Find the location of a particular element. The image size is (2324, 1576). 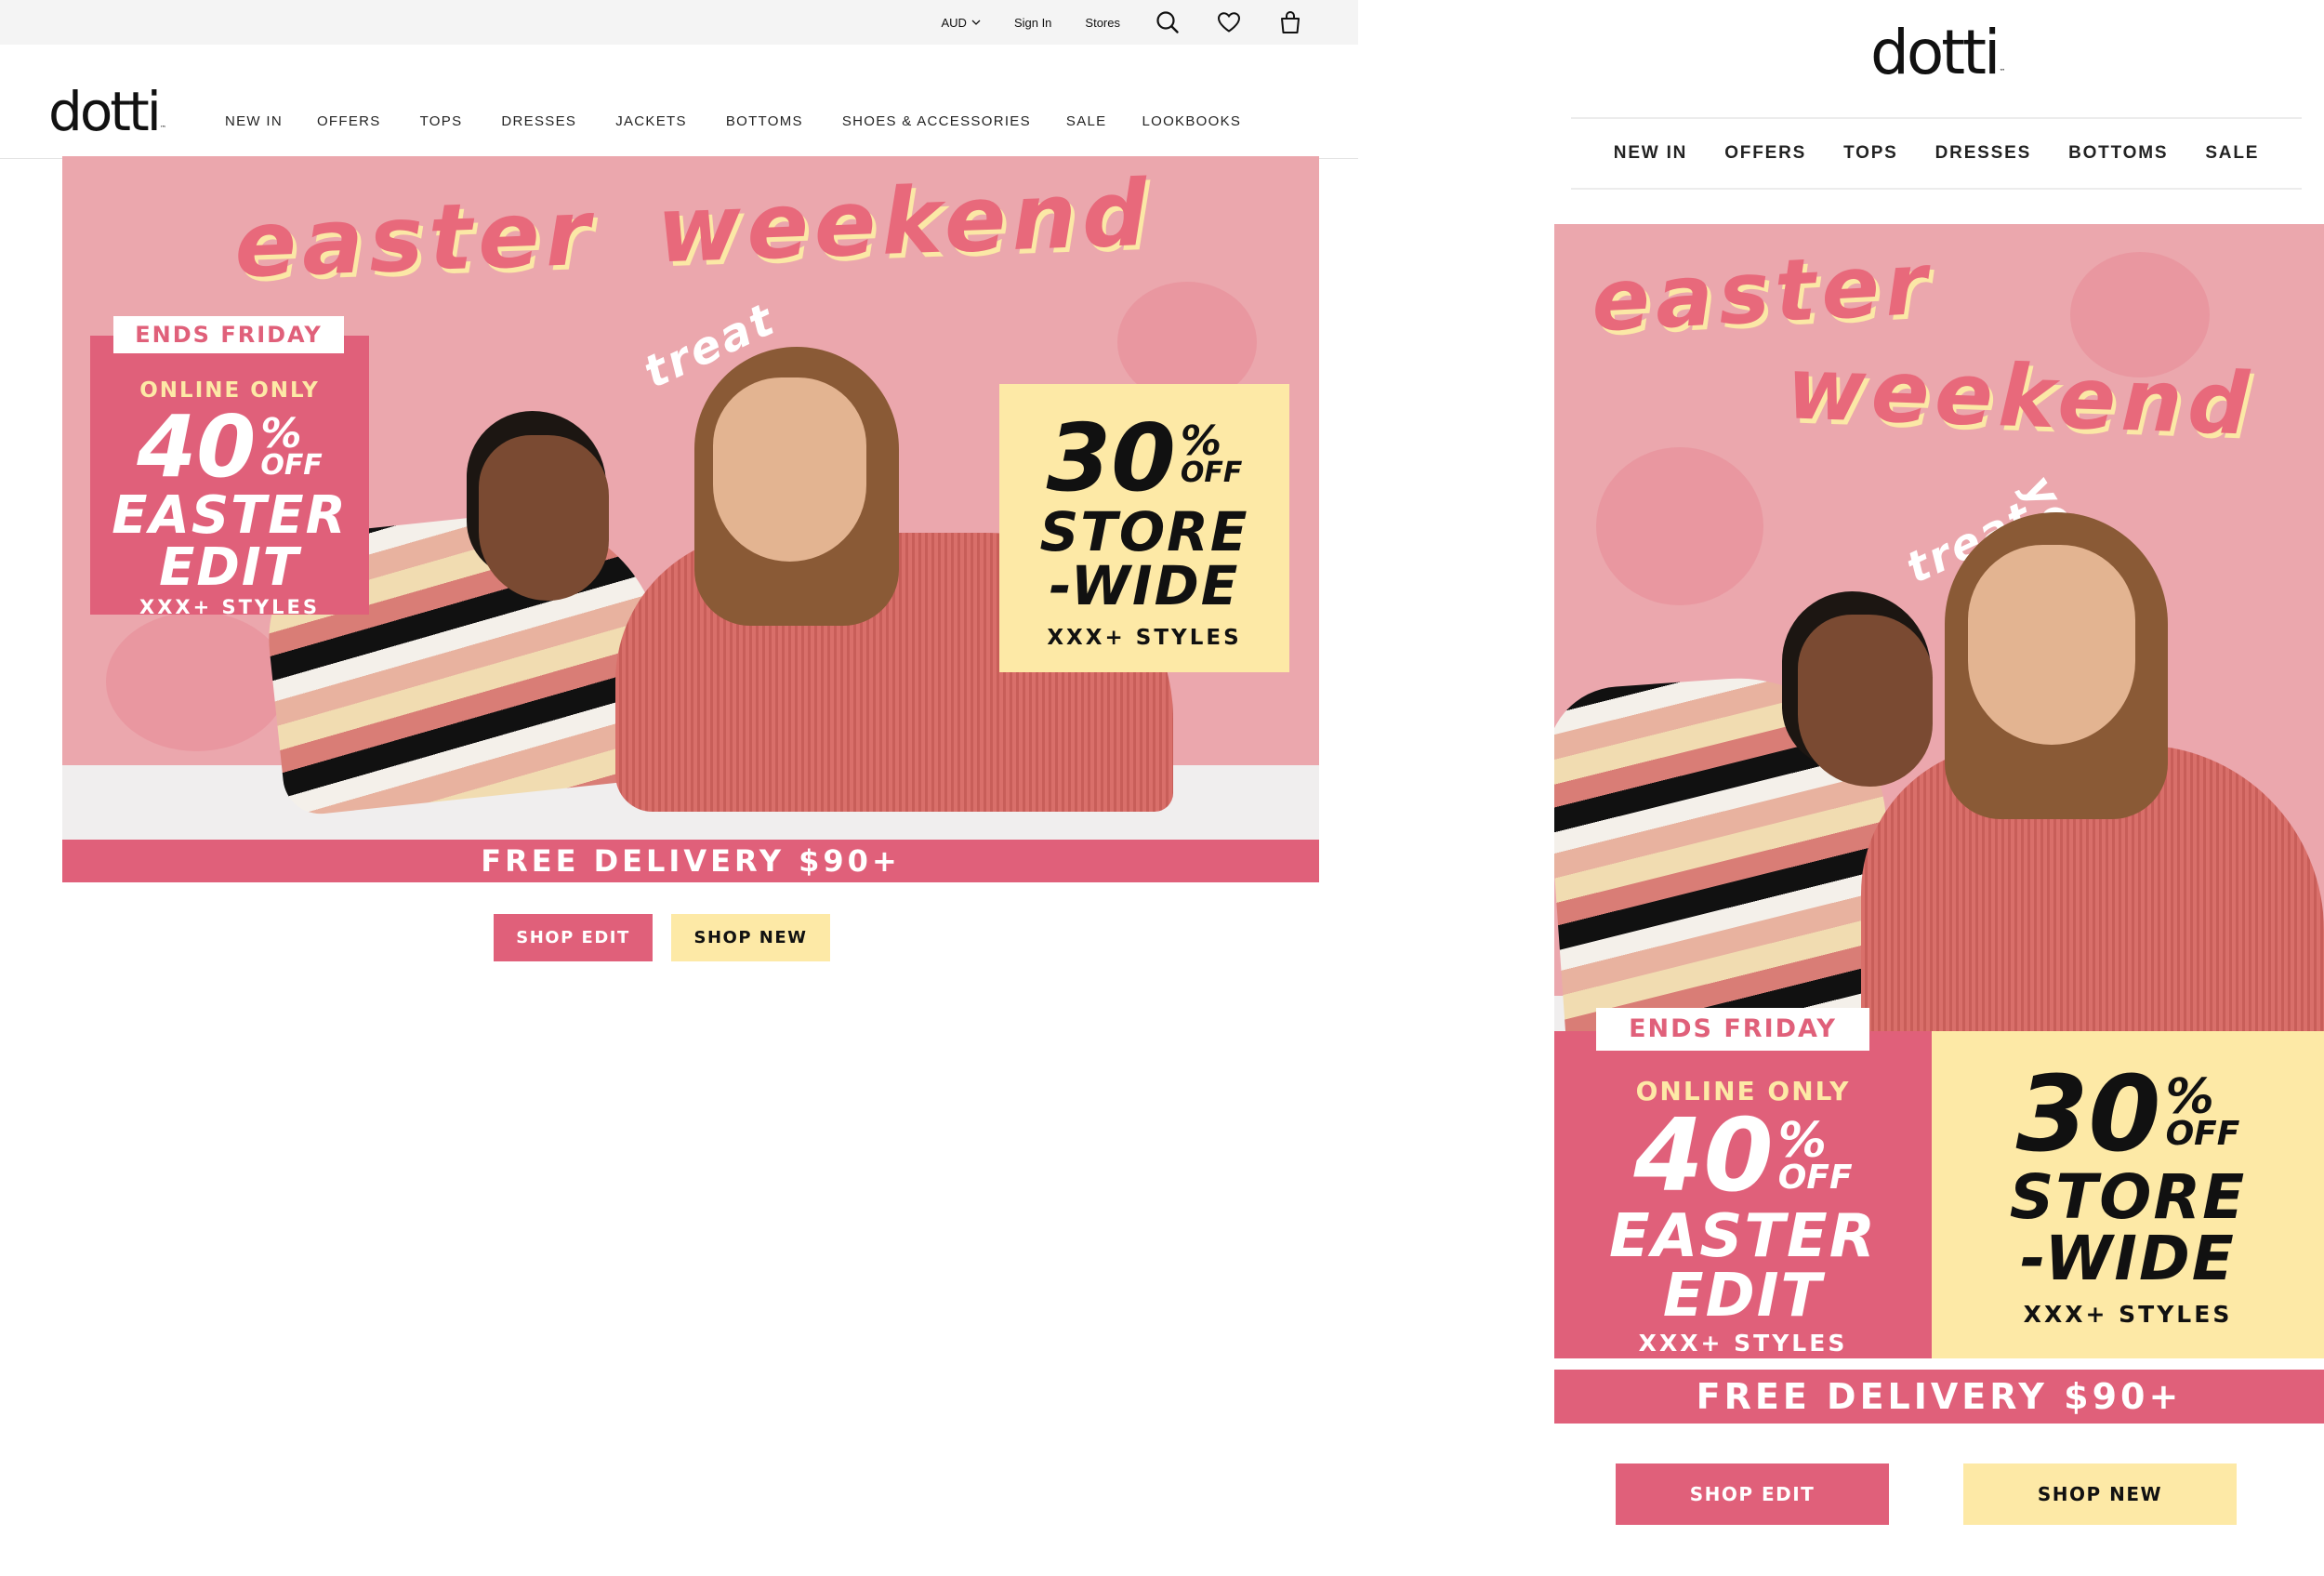

nav-lookbooks: LOOKBOOKS is located at coordinates (1191, 121).